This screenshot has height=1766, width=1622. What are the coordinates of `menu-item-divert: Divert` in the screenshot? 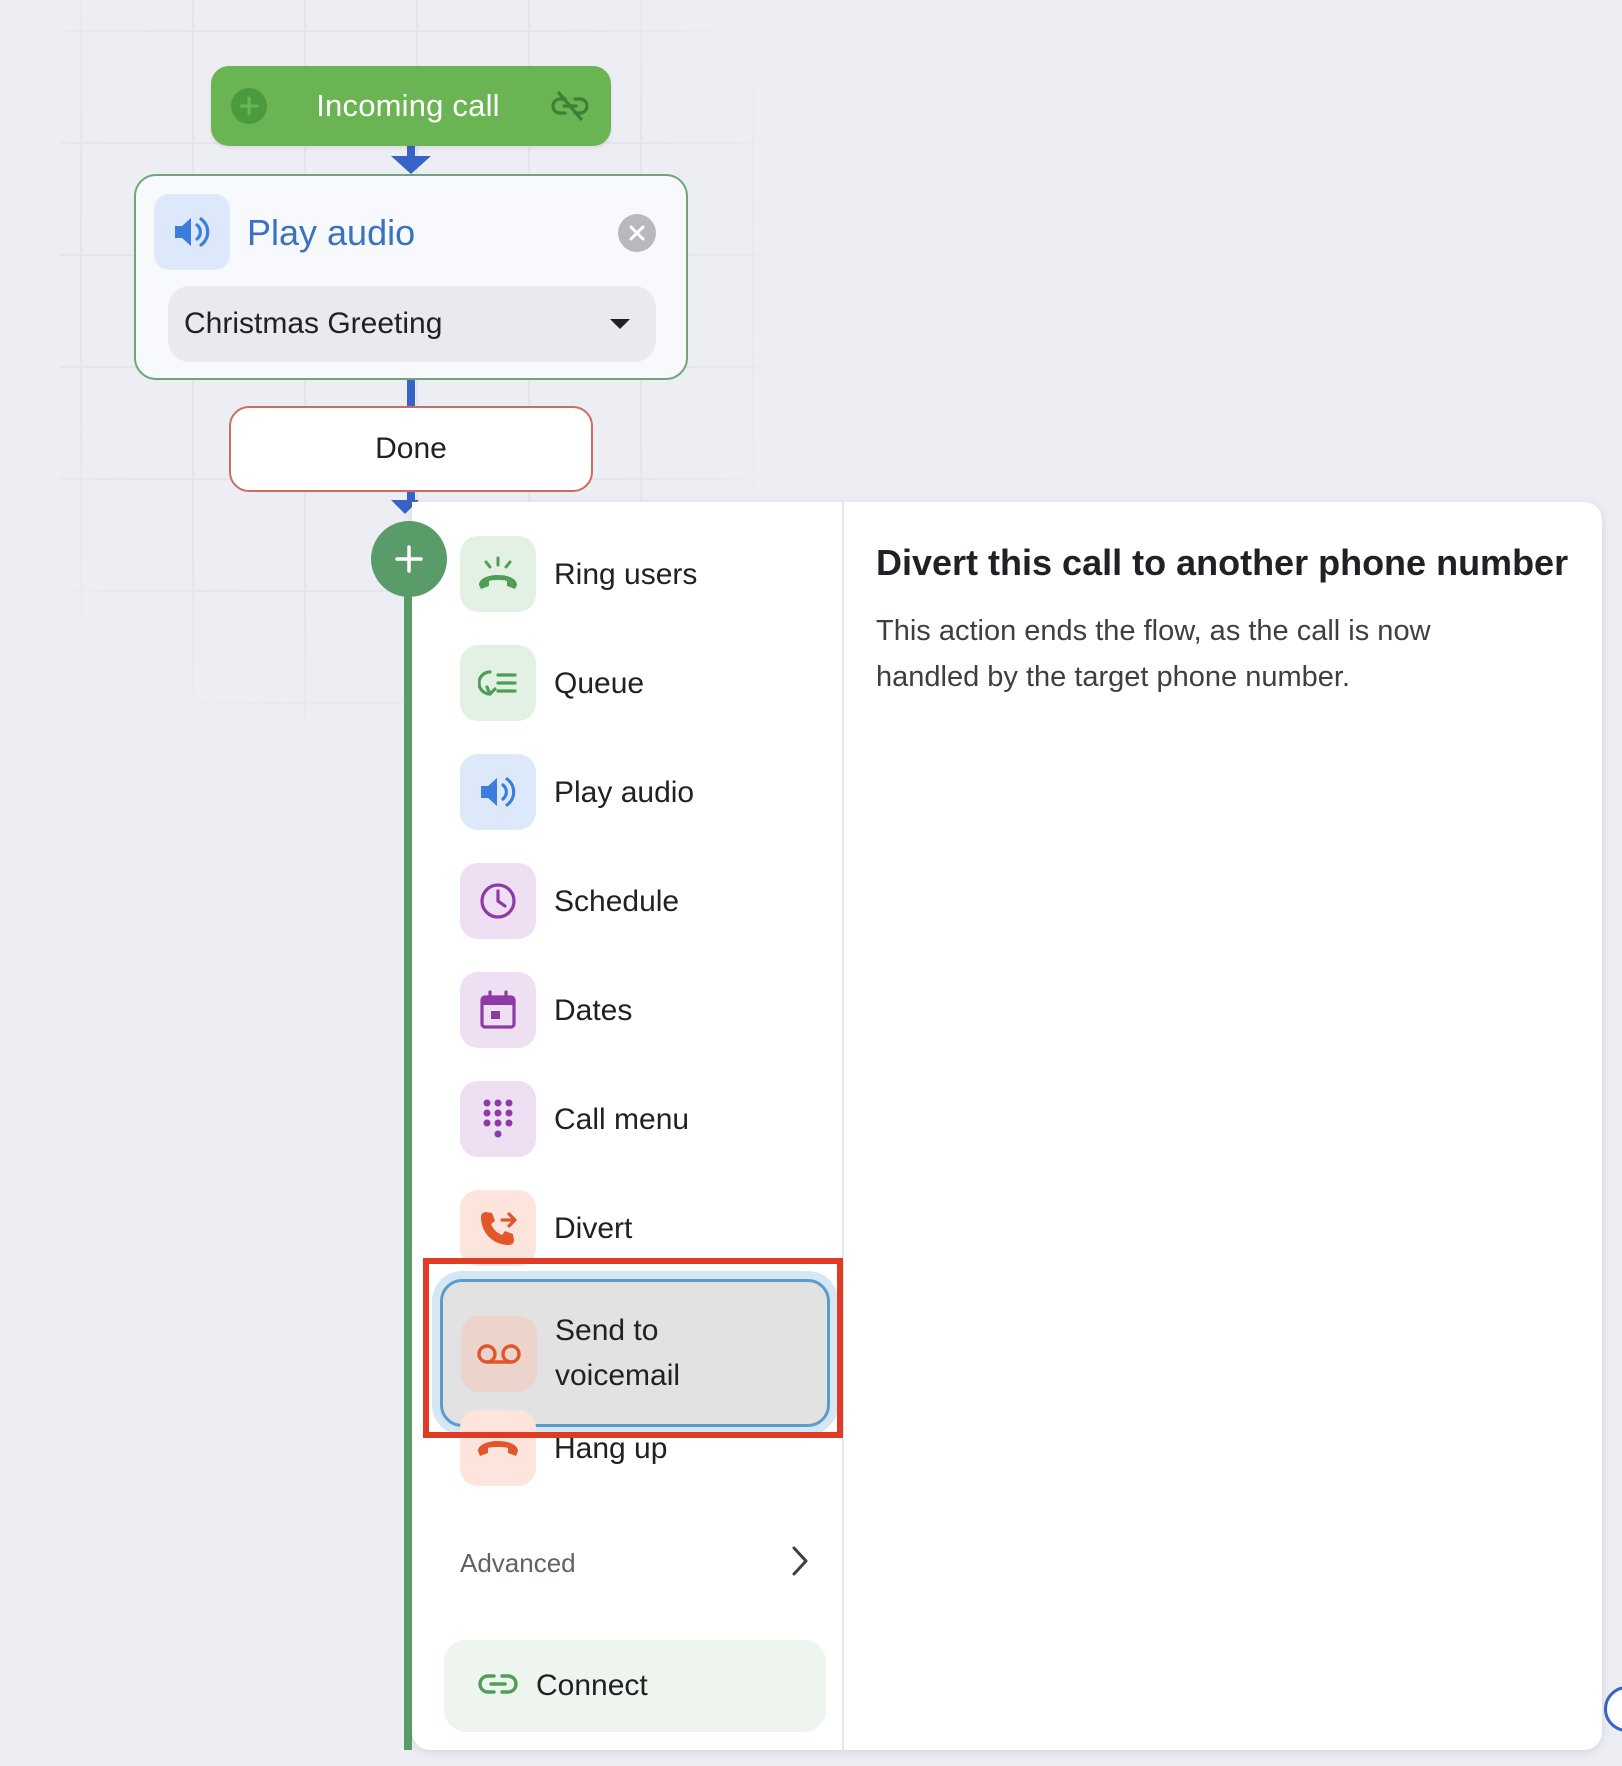 It's located at (650, 1228).